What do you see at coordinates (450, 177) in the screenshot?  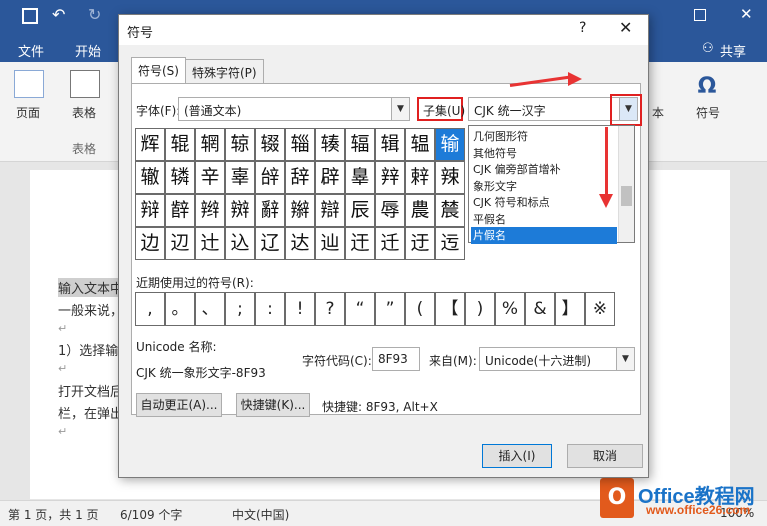 I see `symbol-cell: 辣` at bounding box center [450, 177].